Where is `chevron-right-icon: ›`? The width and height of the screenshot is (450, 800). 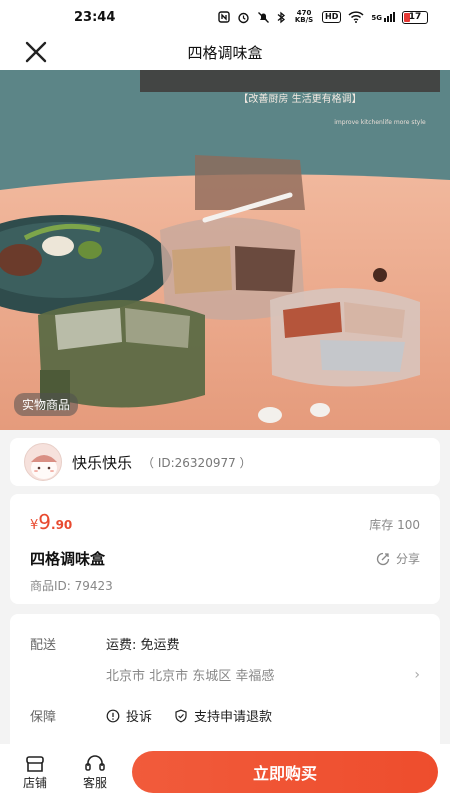
chevron-right-icon: › is located at coordinates (417, 674).